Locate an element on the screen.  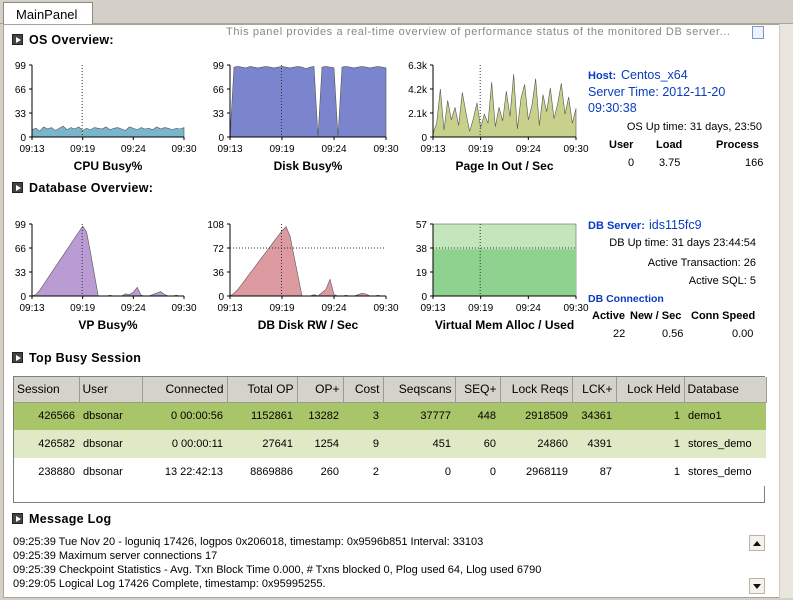
table-cell: 260 is located at coordinates (320, 472).